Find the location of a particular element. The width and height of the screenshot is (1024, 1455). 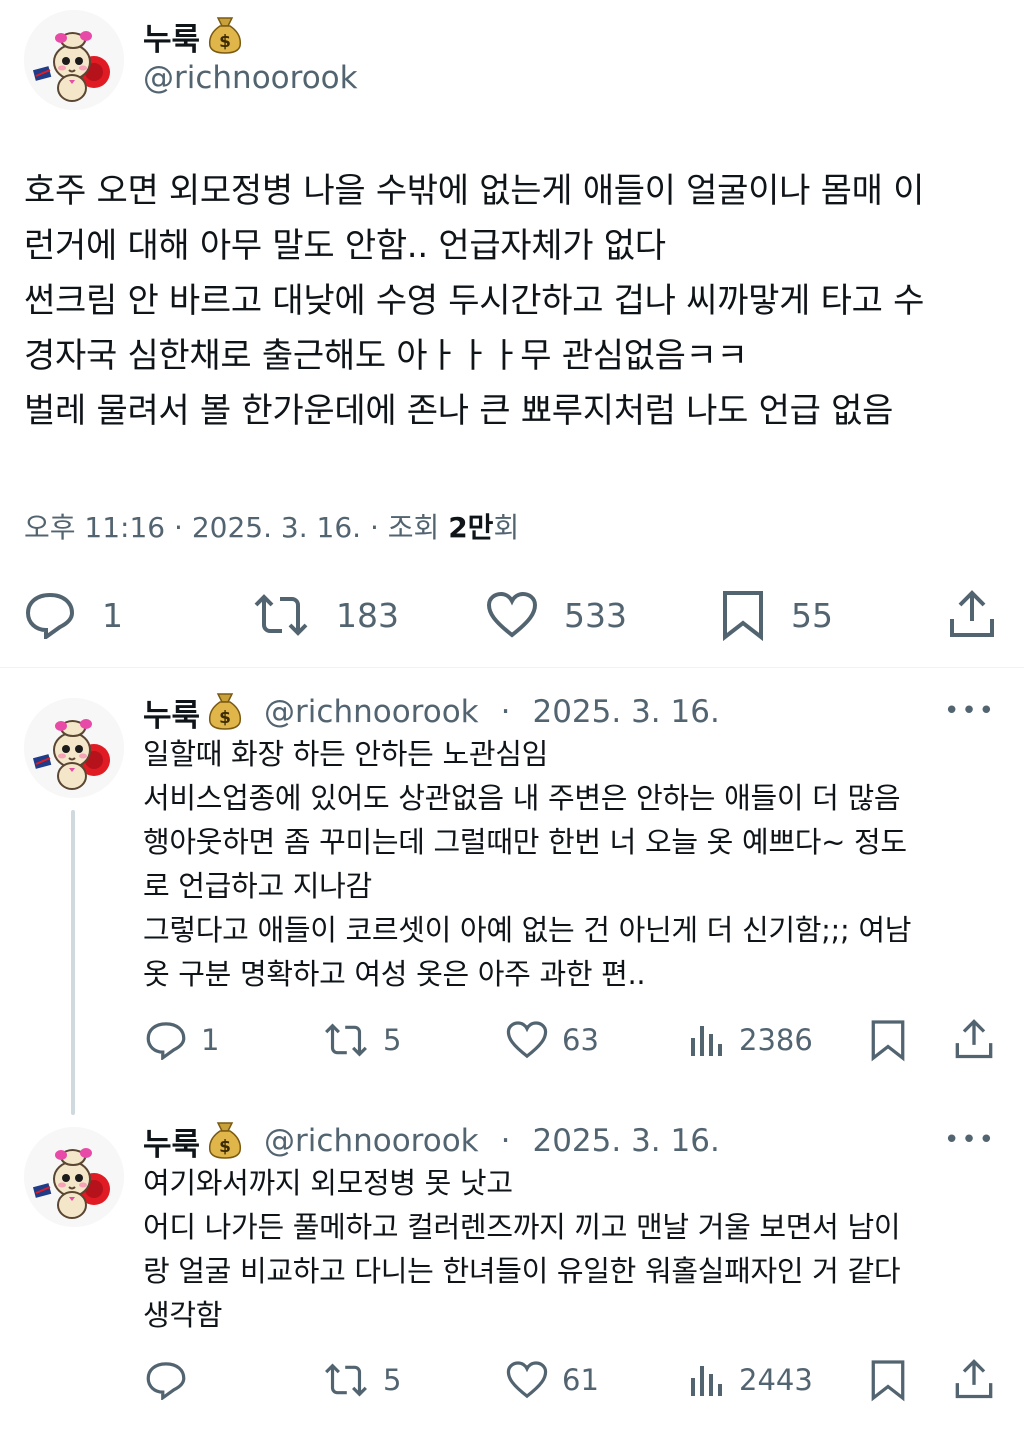

like-count: 63 is located at coordinates (580, 1040).